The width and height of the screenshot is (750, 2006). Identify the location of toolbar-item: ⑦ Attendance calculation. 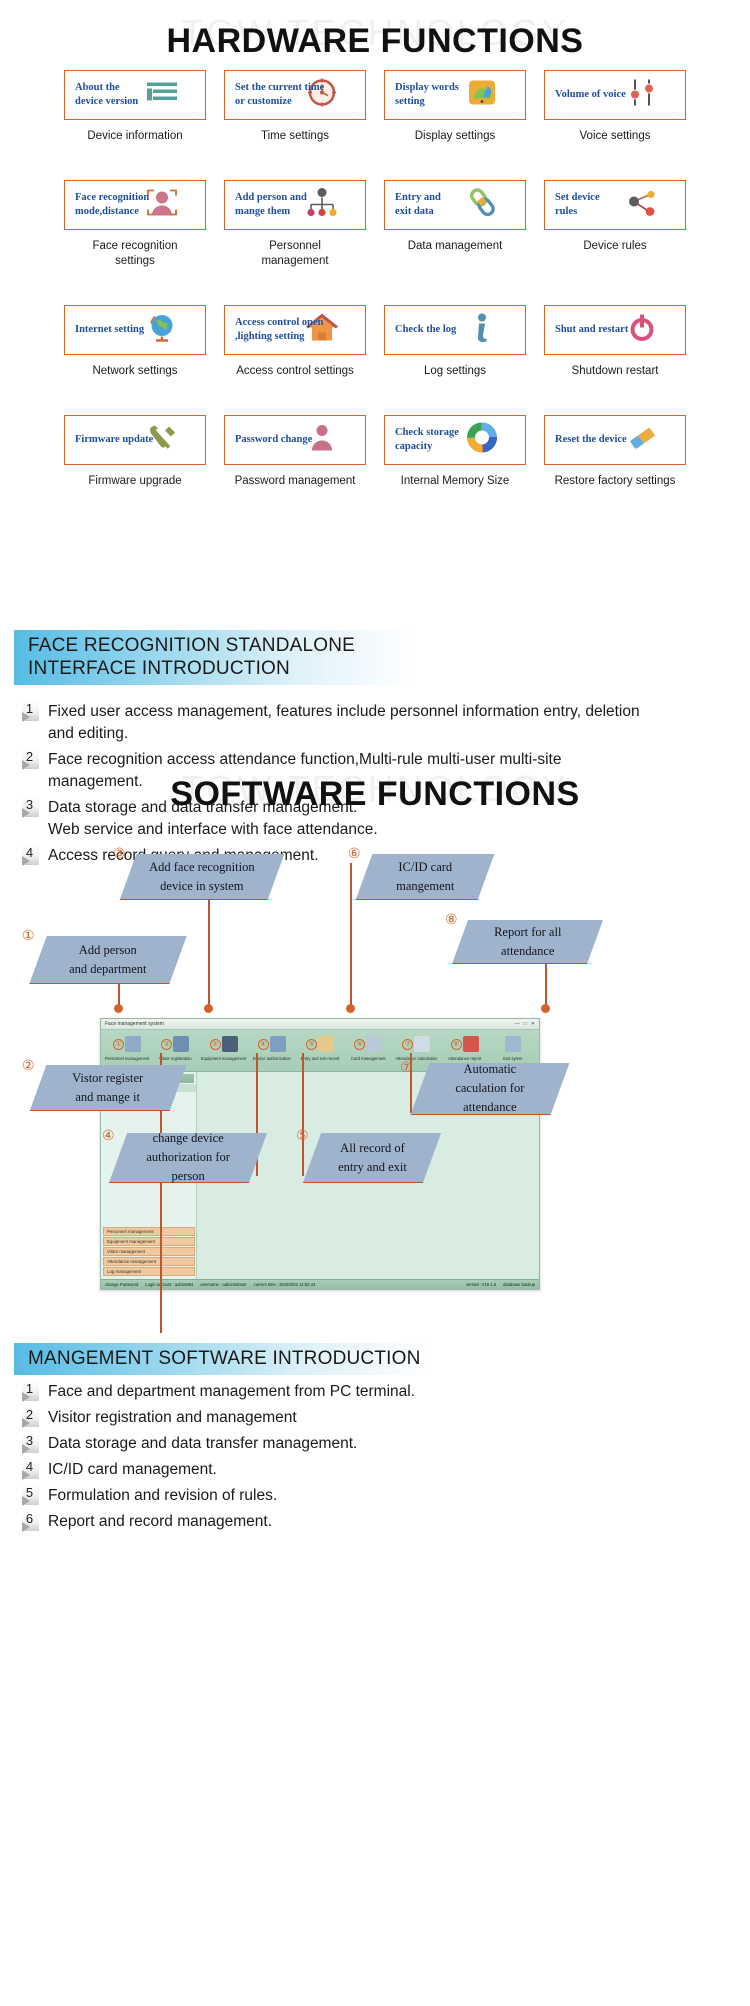
(416, 1047).